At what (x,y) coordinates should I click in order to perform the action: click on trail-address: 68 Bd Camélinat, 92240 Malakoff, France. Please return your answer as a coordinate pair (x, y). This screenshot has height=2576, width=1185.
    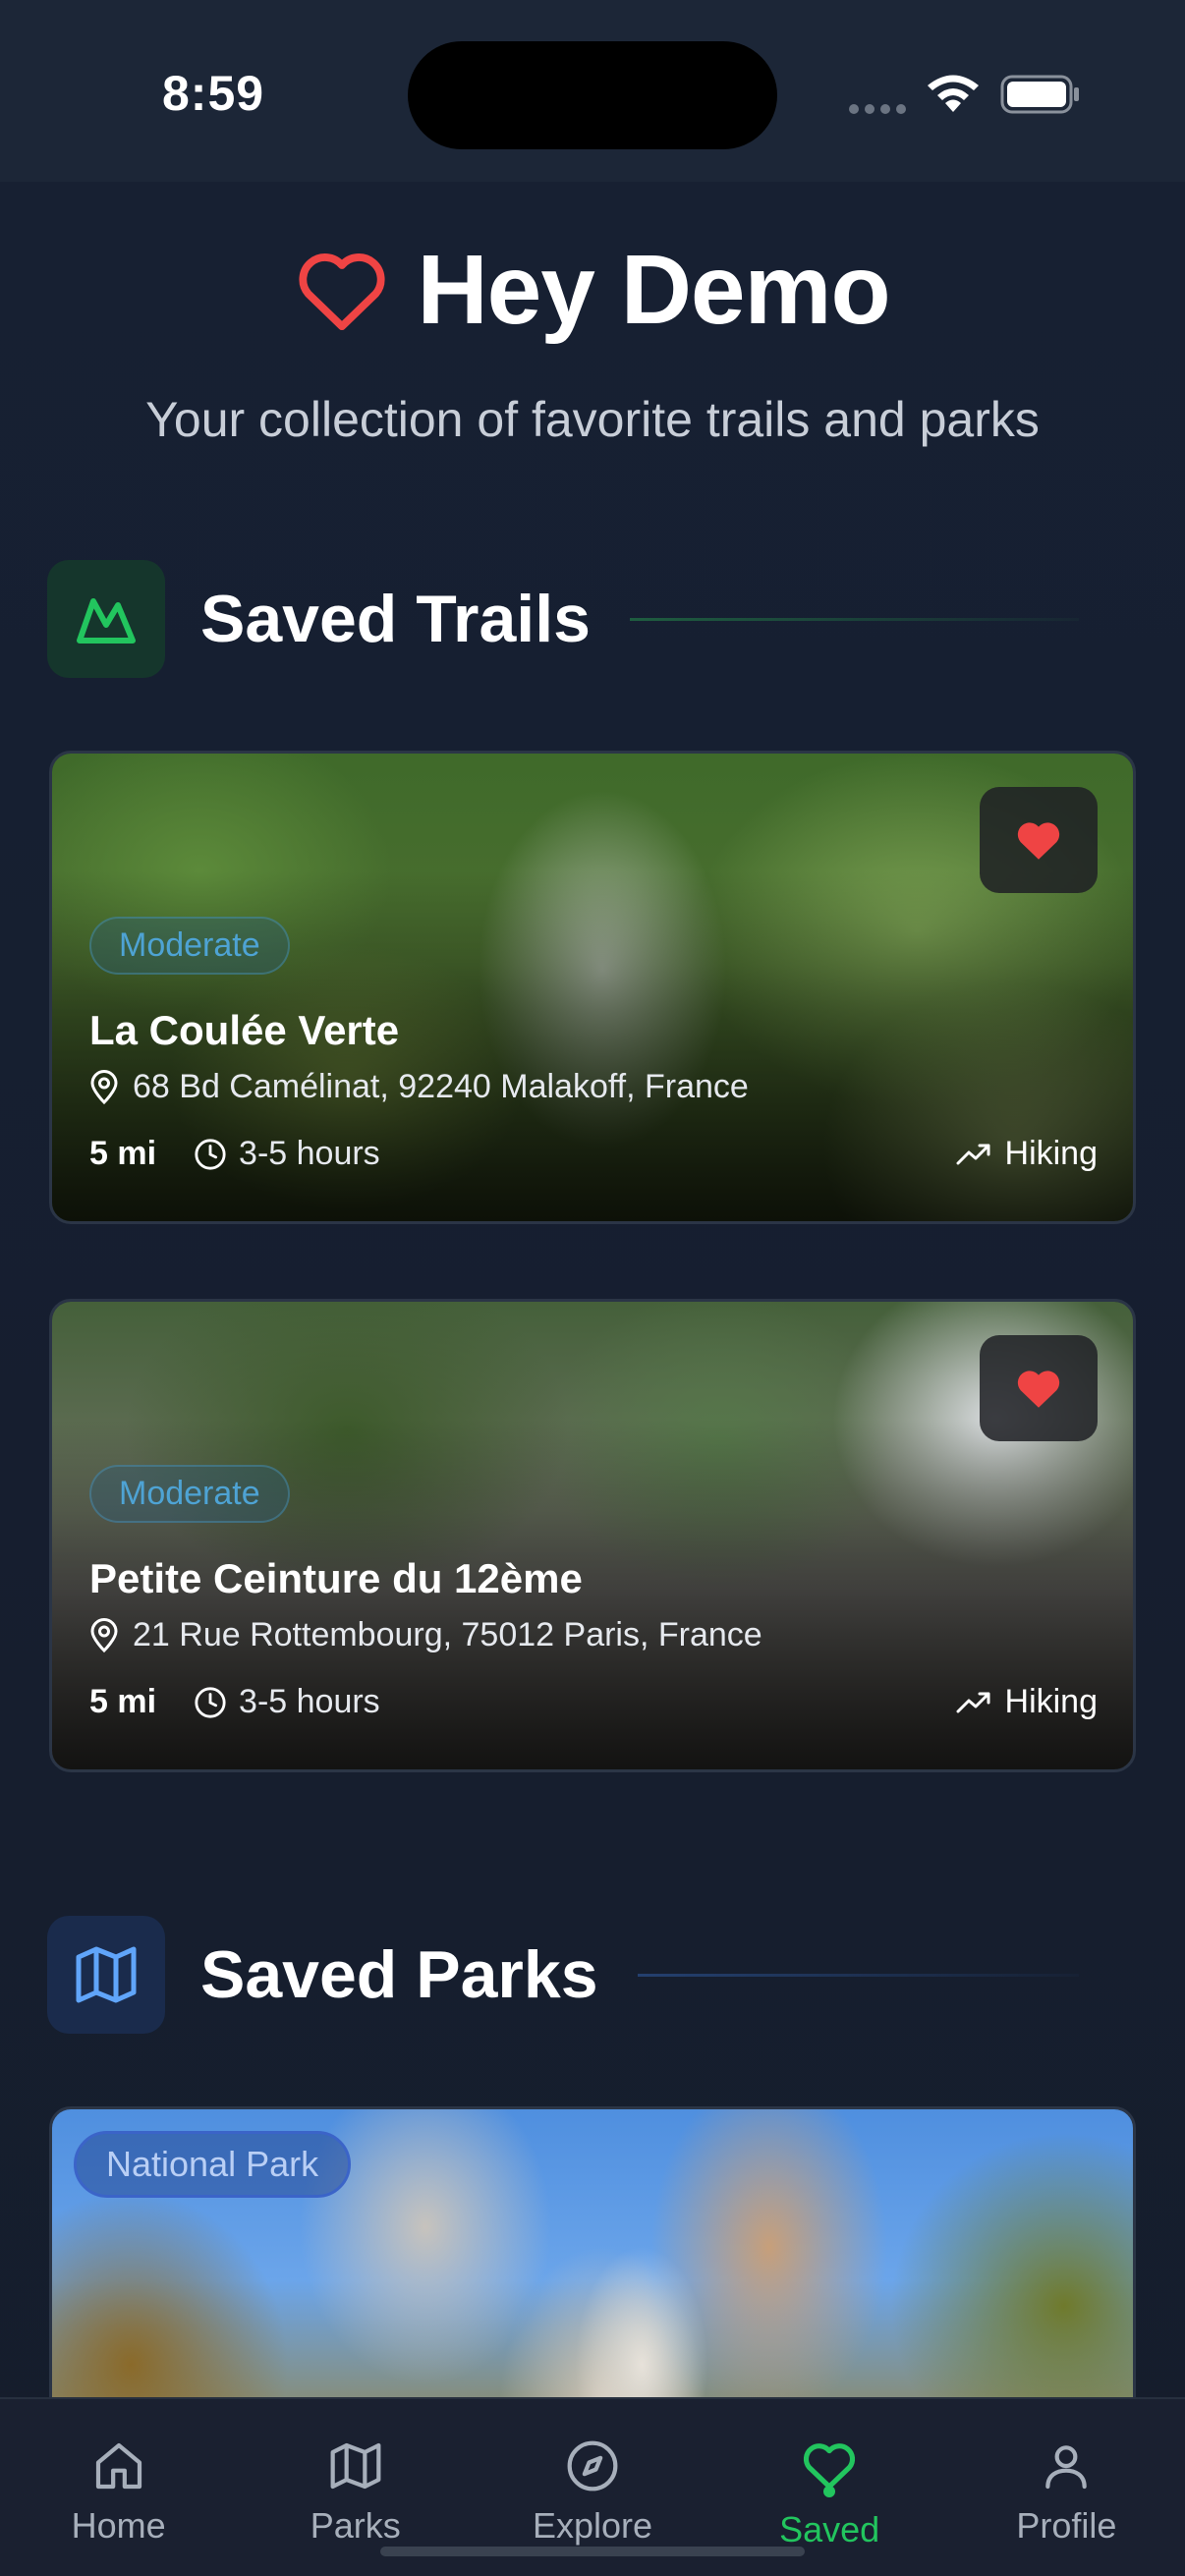
    Looking at the image, I should click on (419, 1087).